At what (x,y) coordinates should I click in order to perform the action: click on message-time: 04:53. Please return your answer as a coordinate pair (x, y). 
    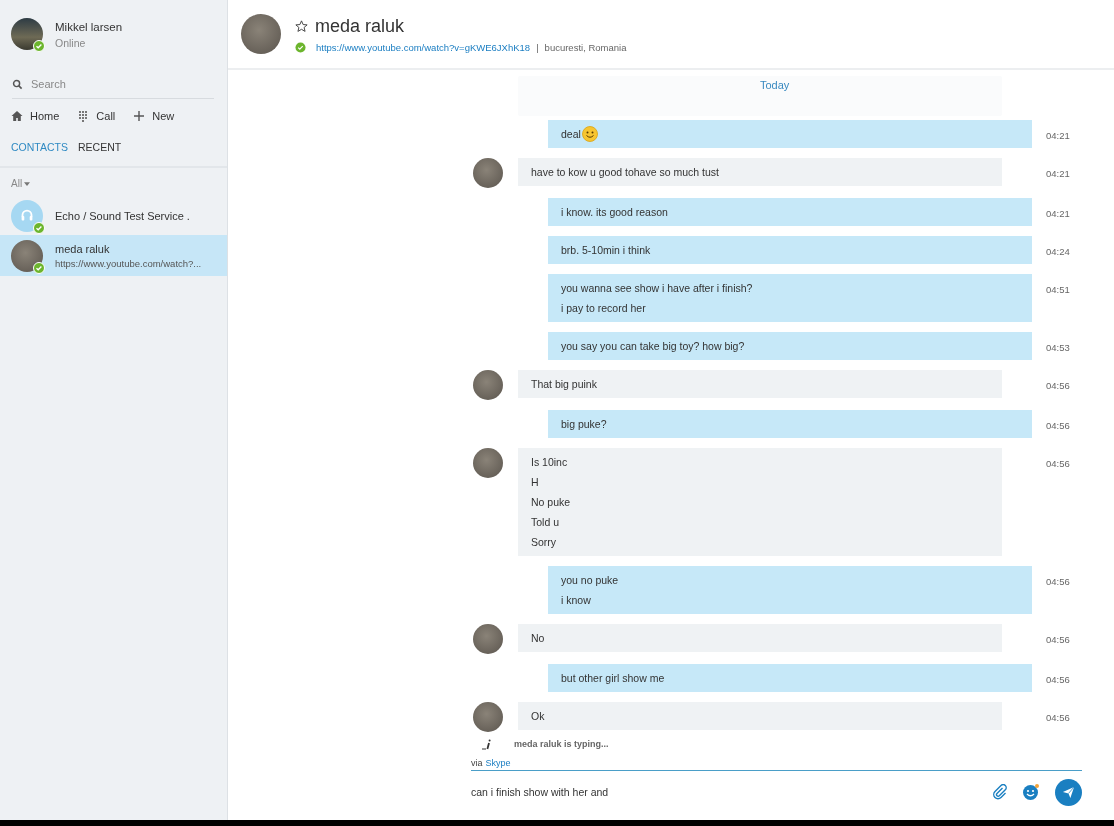
    Looking at the image, I should click on (1058, 347).